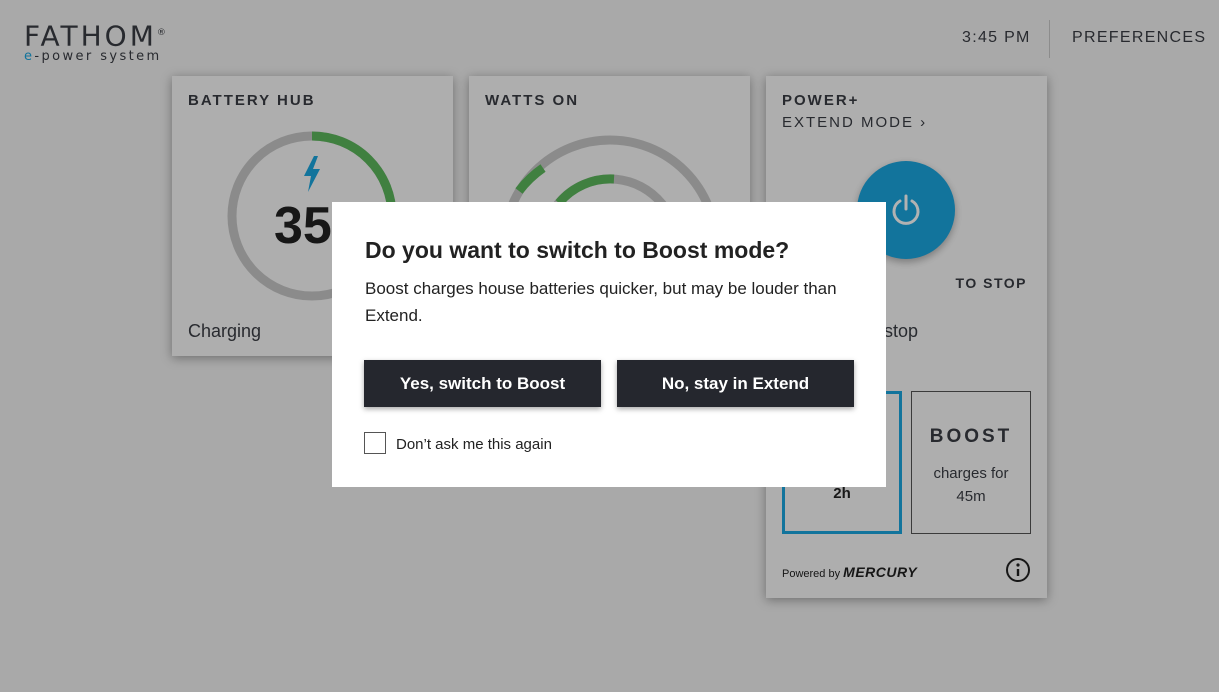  Describe the element at coordinates (474, 444) in the screenshot. I see `dont-ask-again-label: Don’t ask me this again` at that location.